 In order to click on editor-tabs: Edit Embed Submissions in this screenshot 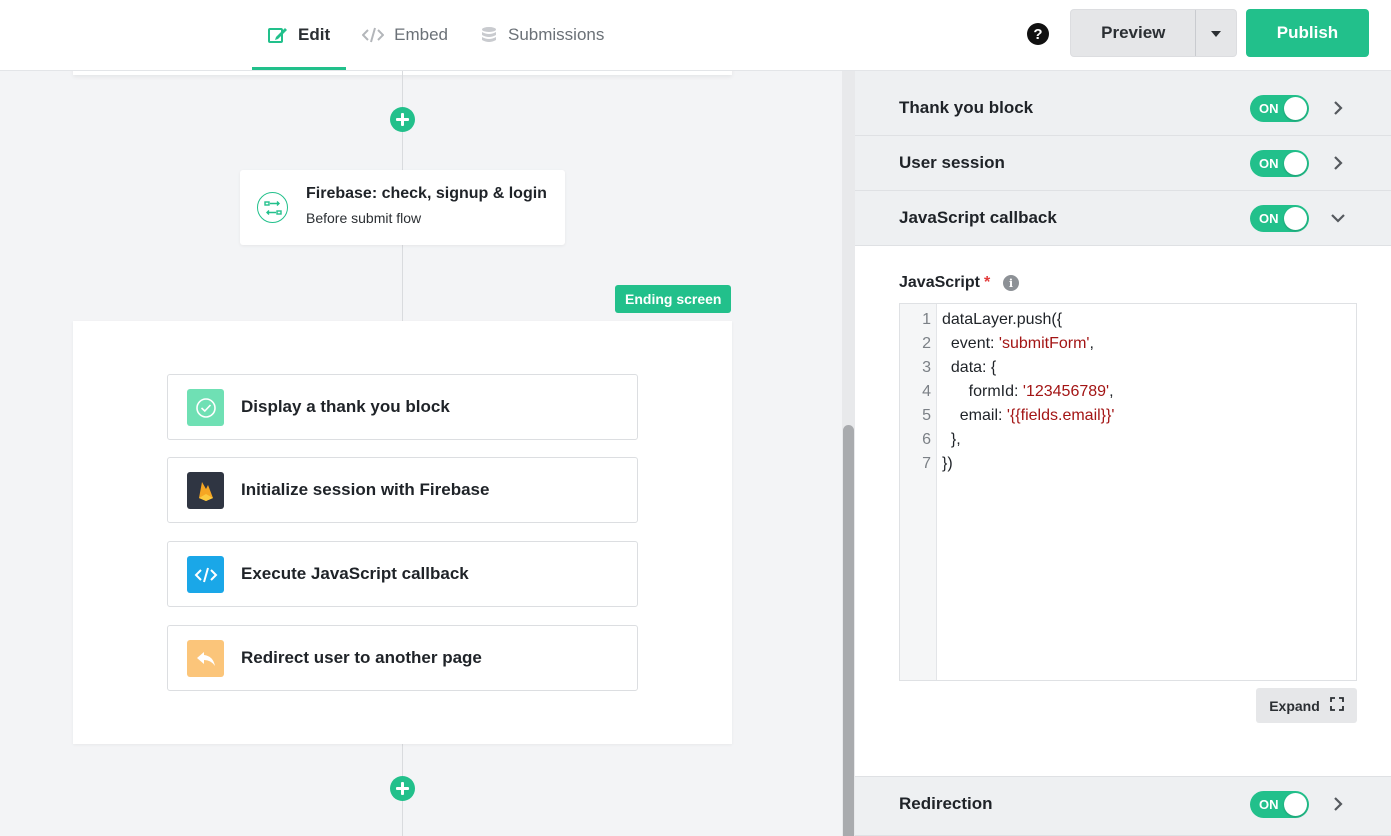, I will do `click(436, 35)`.